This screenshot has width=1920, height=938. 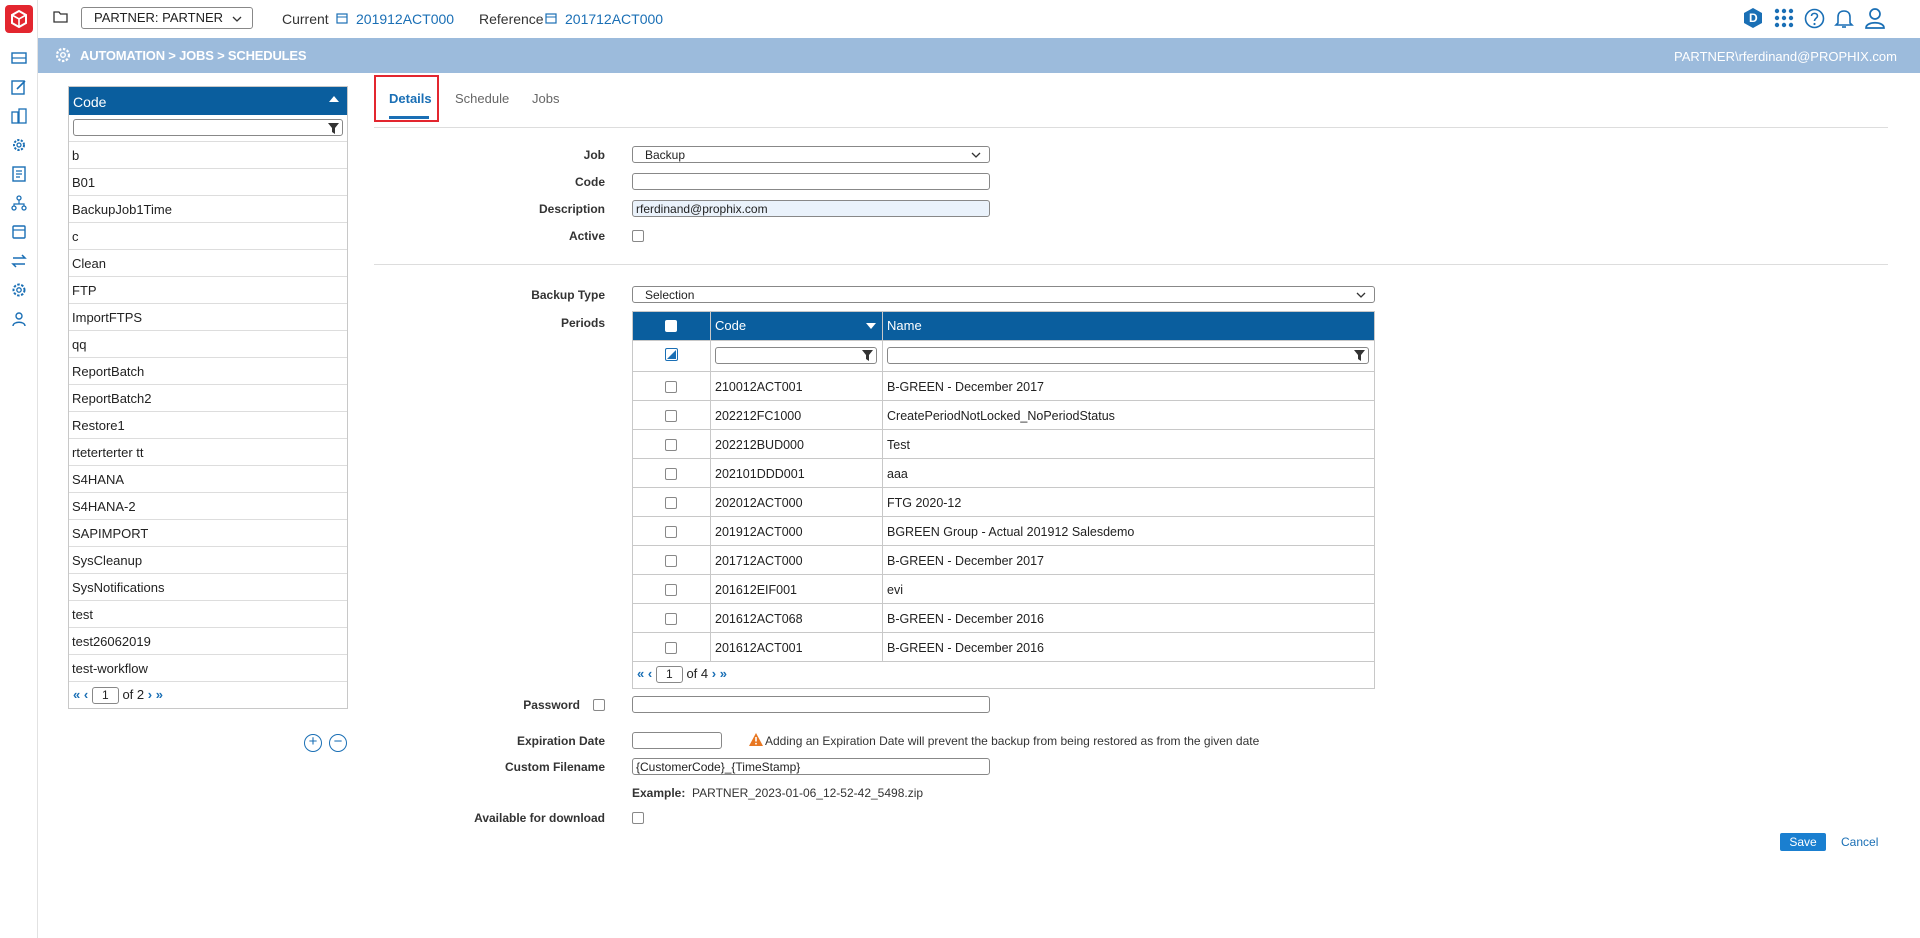 What do you see at coordinates (19, 87) in the screenshot?
I see `edit-sheet-icon` at bounding box center [19, 87].